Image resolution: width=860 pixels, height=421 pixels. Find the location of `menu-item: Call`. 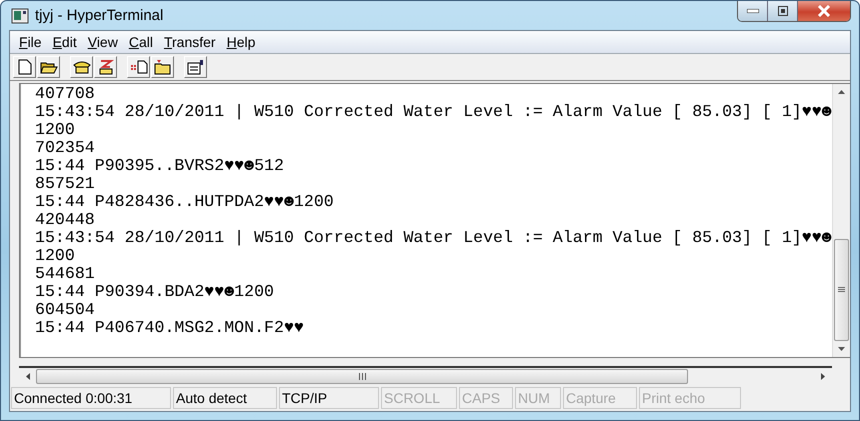

menu-item: Call is located at coordinates (141, 42).